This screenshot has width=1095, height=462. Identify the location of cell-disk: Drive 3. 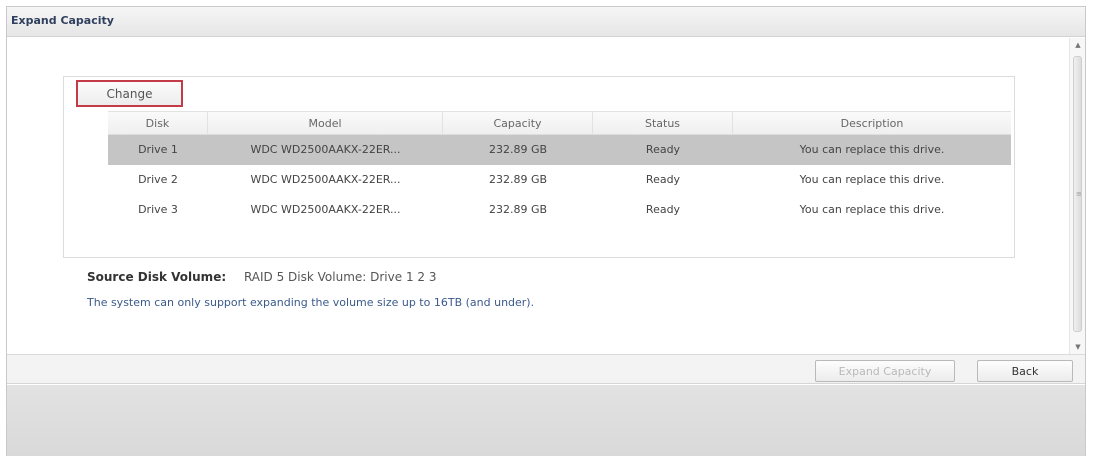
(158, 209).